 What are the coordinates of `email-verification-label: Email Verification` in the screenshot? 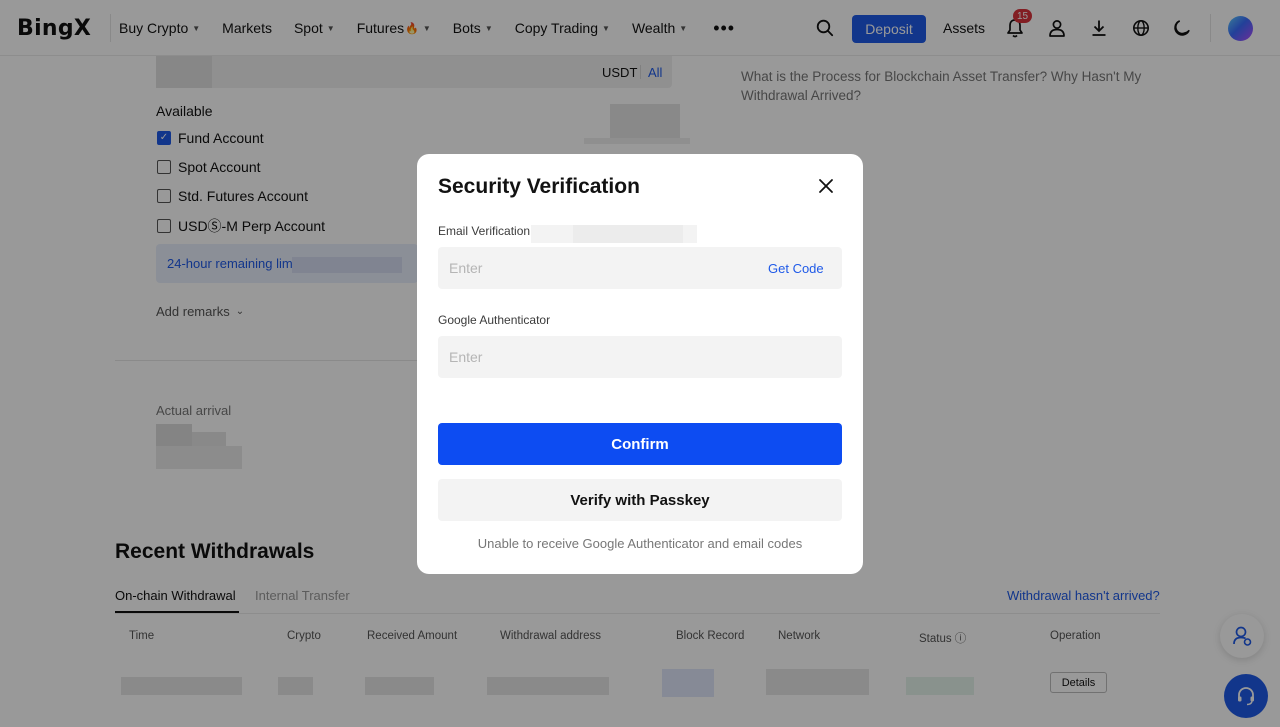 It's located at (484, 231).